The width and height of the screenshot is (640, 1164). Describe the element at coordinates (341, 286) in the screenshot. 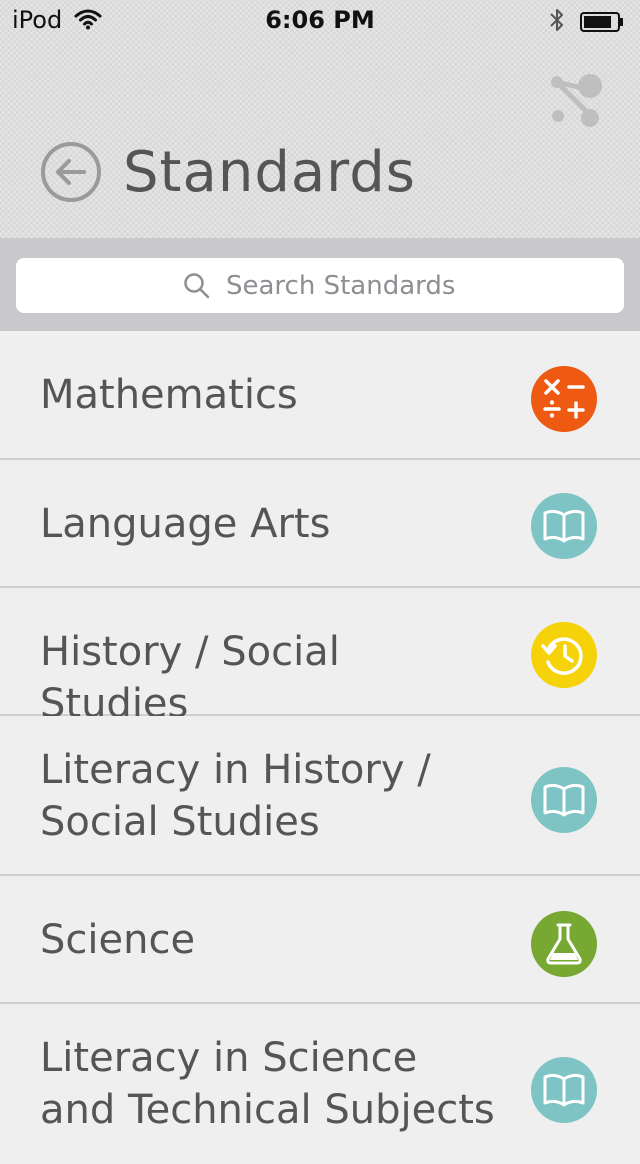

I see `search-placeholder: Search Standards` at that location.